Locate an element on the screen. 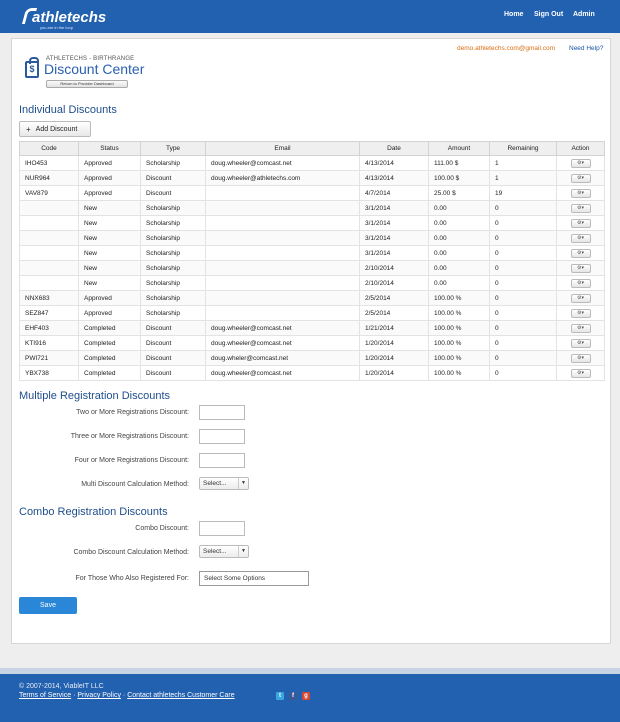 This screenshot has height=722, width=620. four-registrations-input is located at coordinates (222, 460).